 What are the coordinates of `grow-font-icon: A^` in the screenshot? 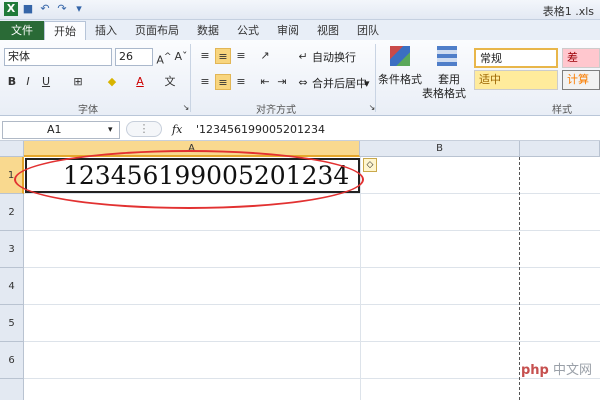 It's located at (164, 58).